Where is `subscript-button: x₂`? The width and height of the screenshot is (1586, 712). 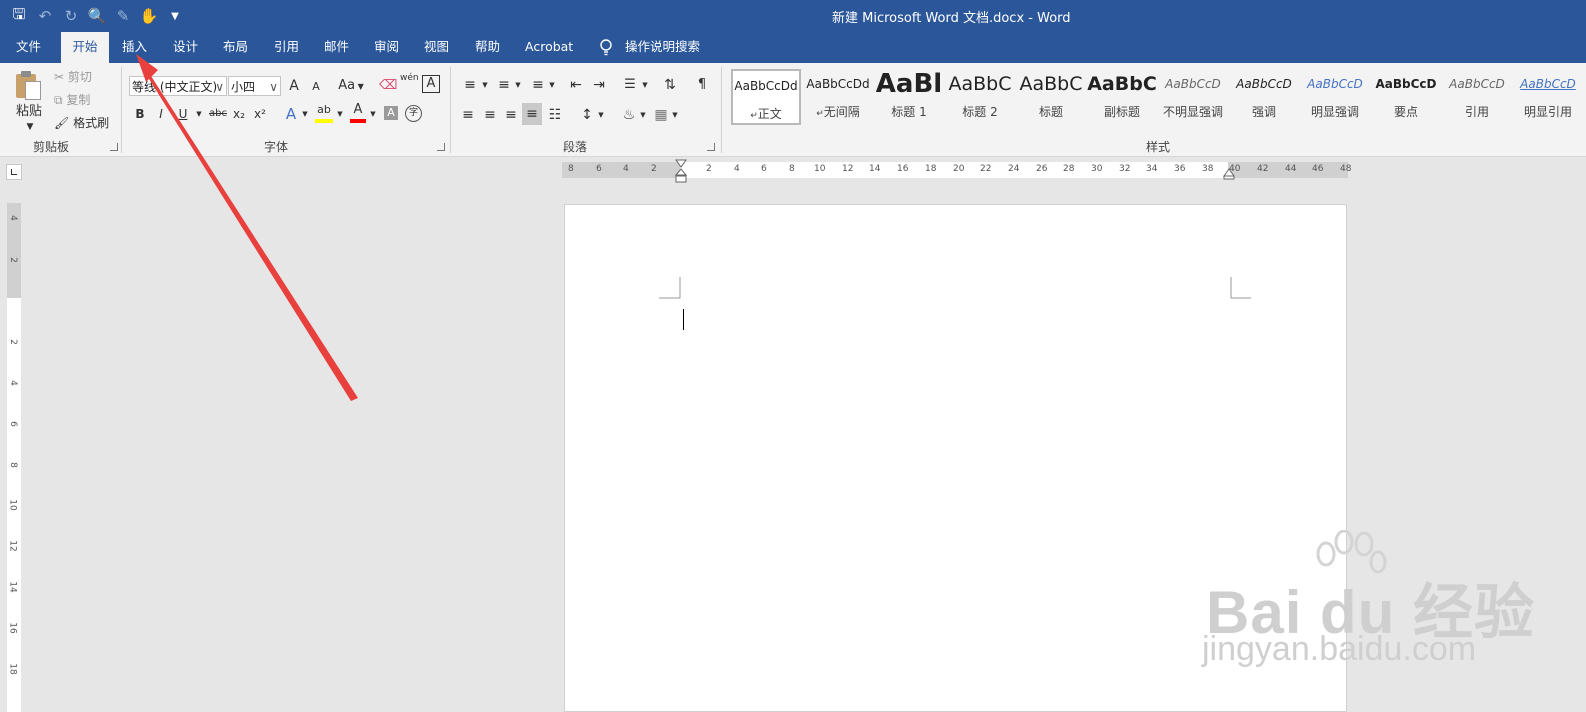
subscript-button: x₂ is located at coordinates (239, 114).